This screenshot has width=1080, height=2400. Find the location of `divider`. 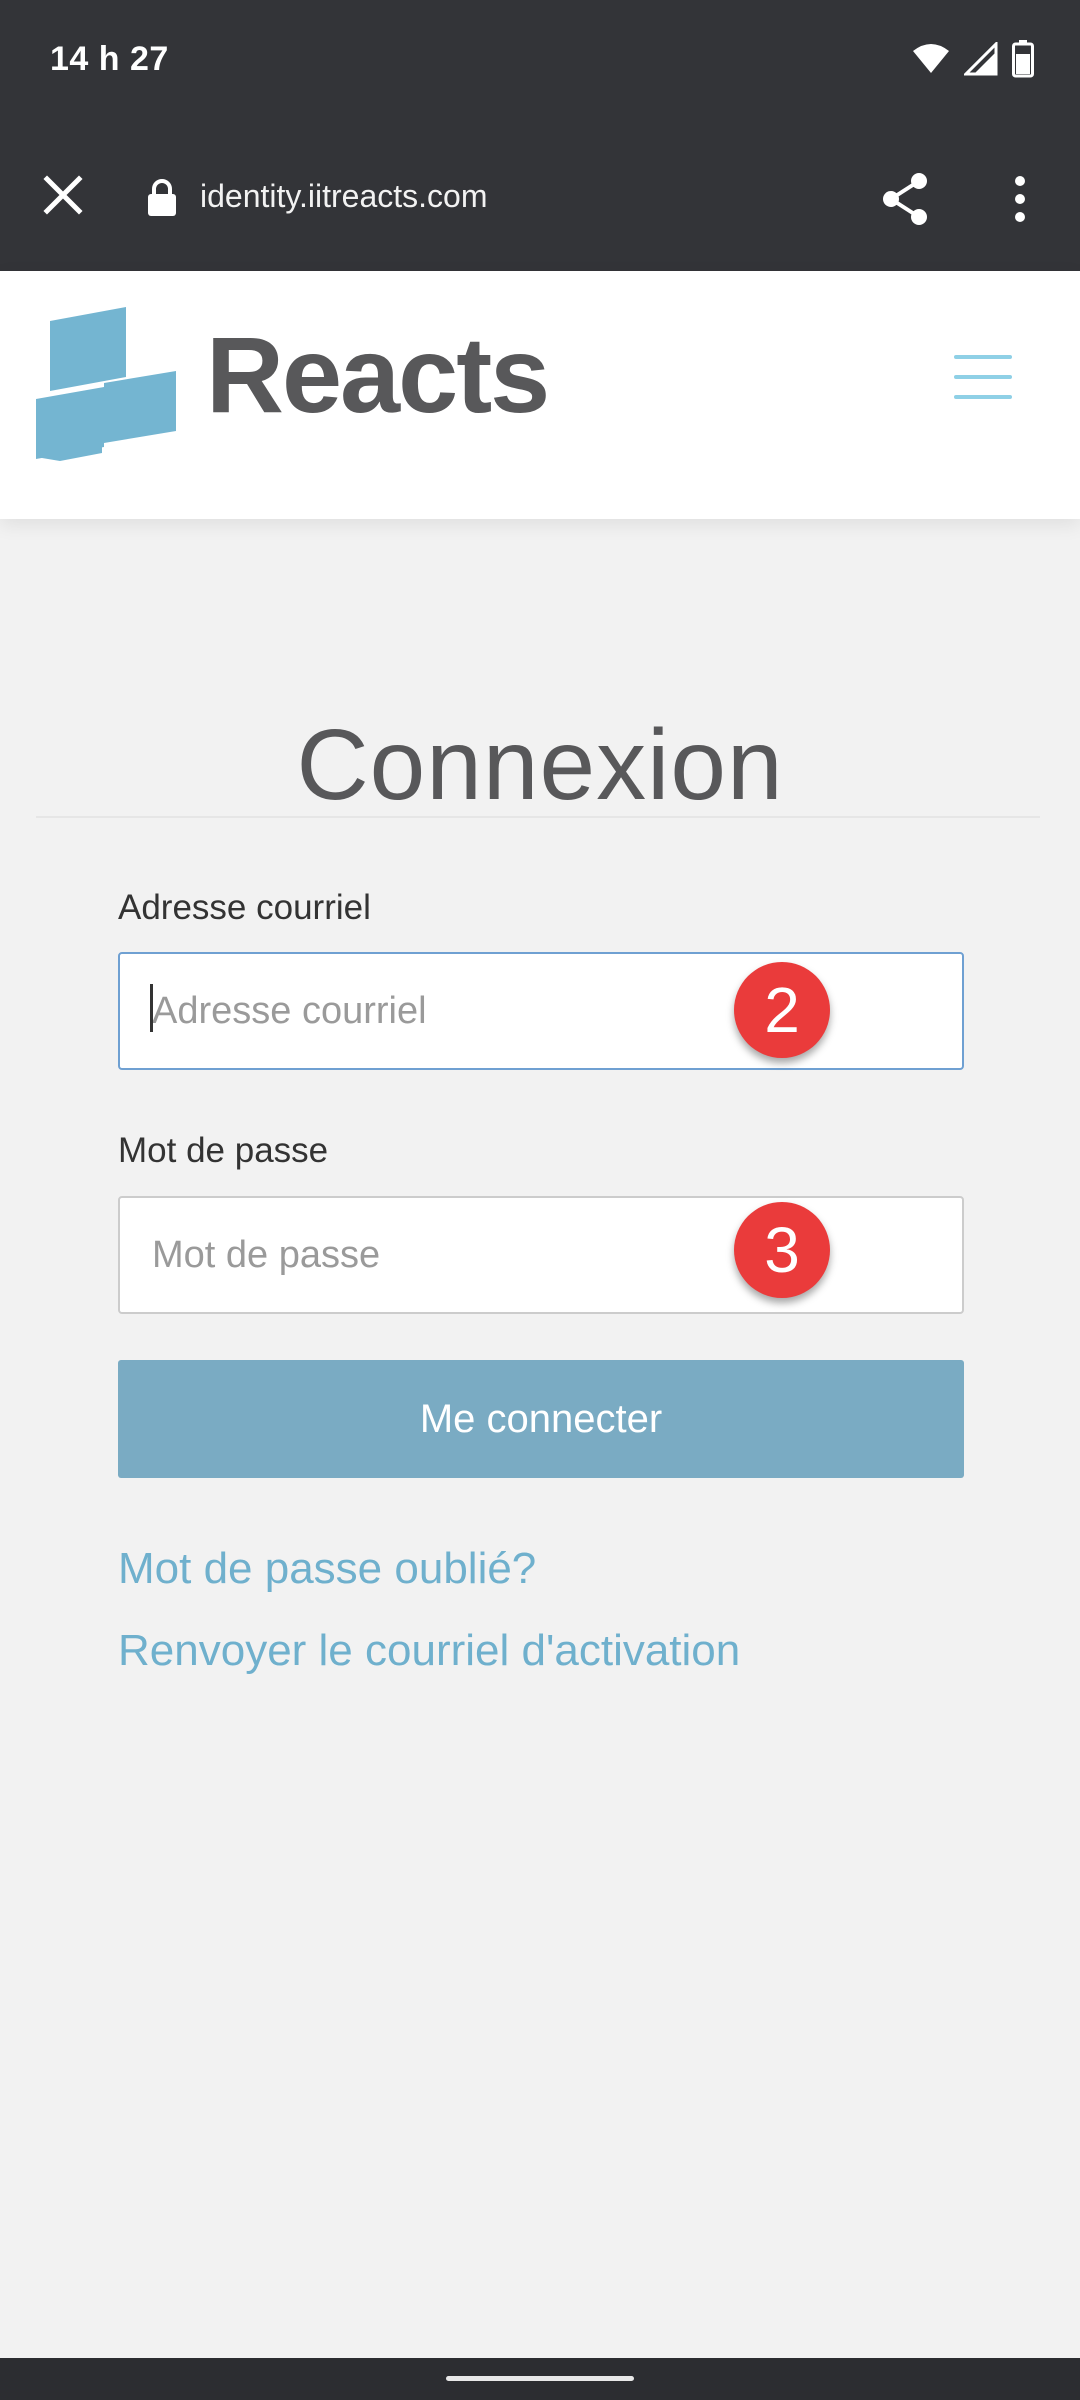

divider is located at coordinates (538, 817).